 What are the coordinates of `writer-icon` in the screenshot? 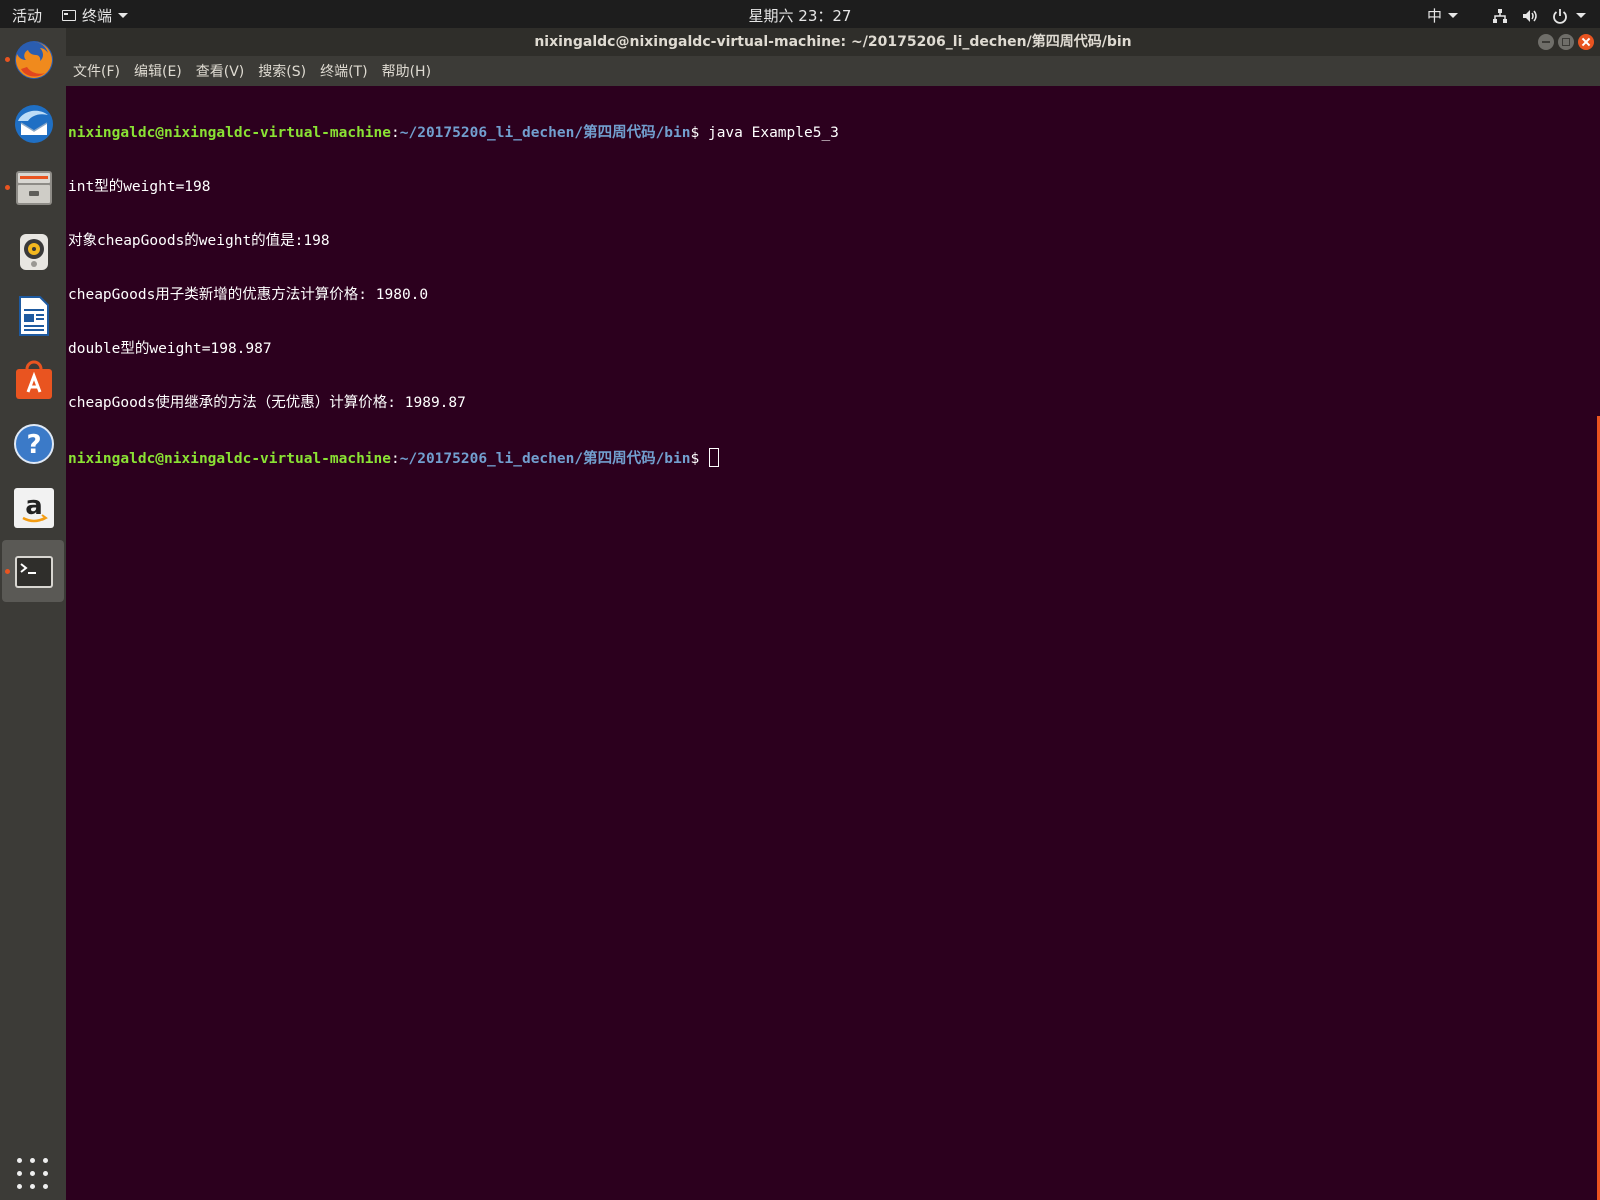 It's located at (34, 316).